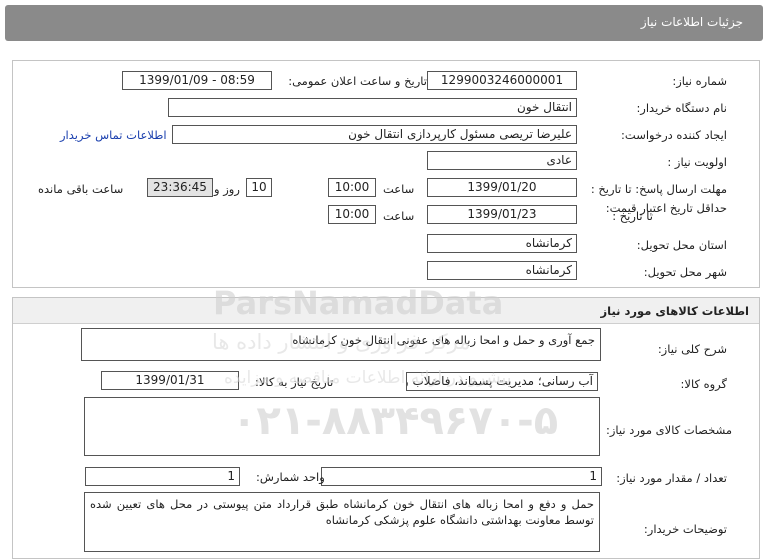 The image size is (770, 559). Describe the element at coordinates (259, 187) in the screenshot. I see `days-field: 10` at that location.